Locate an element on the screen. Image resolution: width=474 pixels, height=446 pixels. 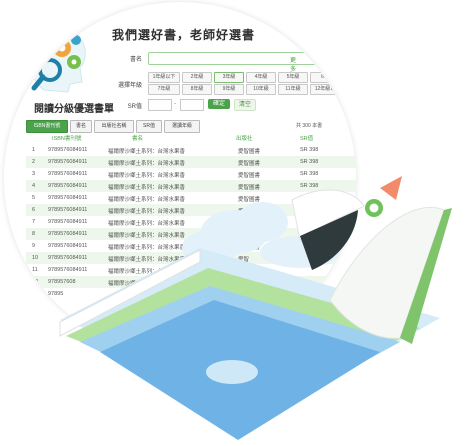
table-cell-n: 8 is located at coordinates (34, 234).